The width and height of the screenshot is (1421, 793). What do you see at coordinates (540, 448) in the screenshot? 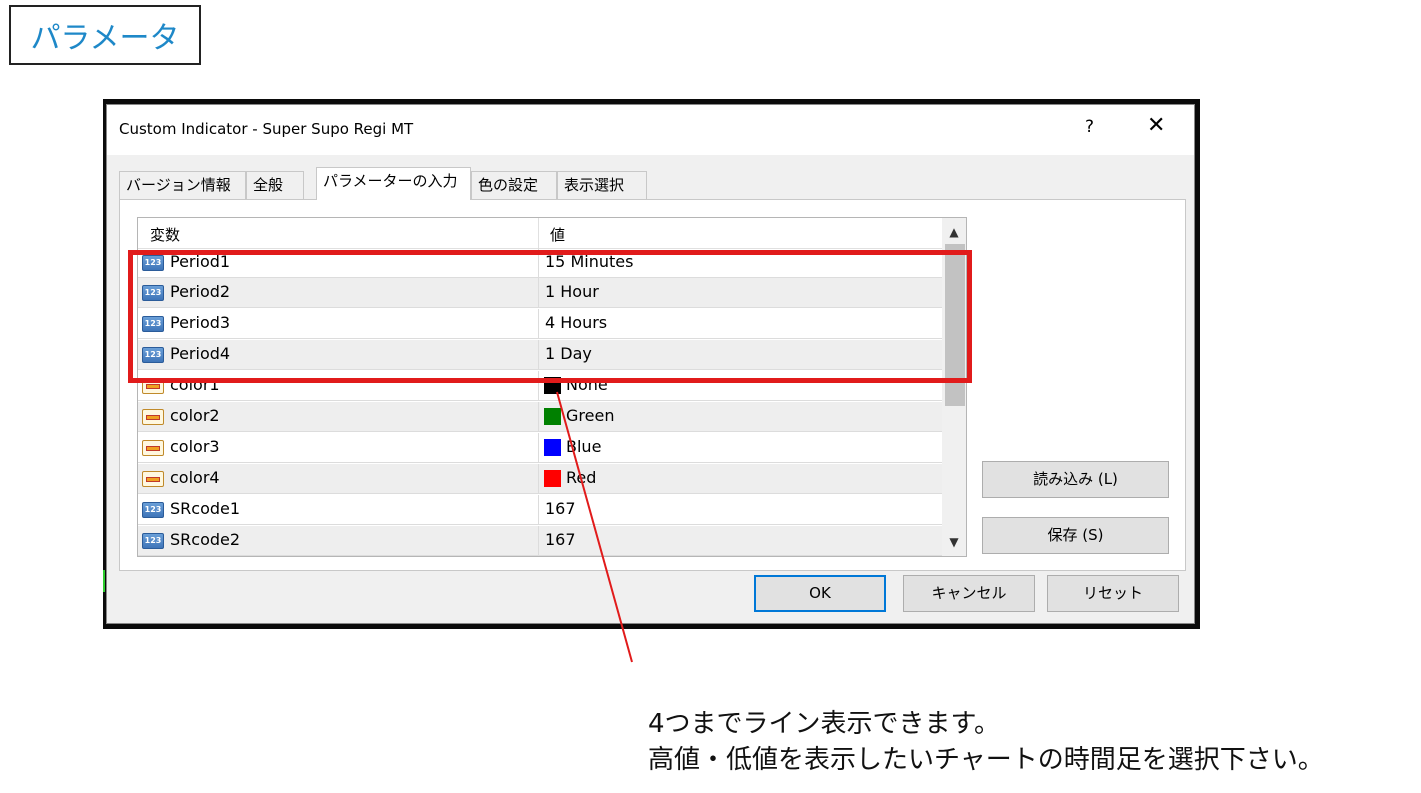
I see `table-row: color3 Blue` at bounding box center [540, 448].